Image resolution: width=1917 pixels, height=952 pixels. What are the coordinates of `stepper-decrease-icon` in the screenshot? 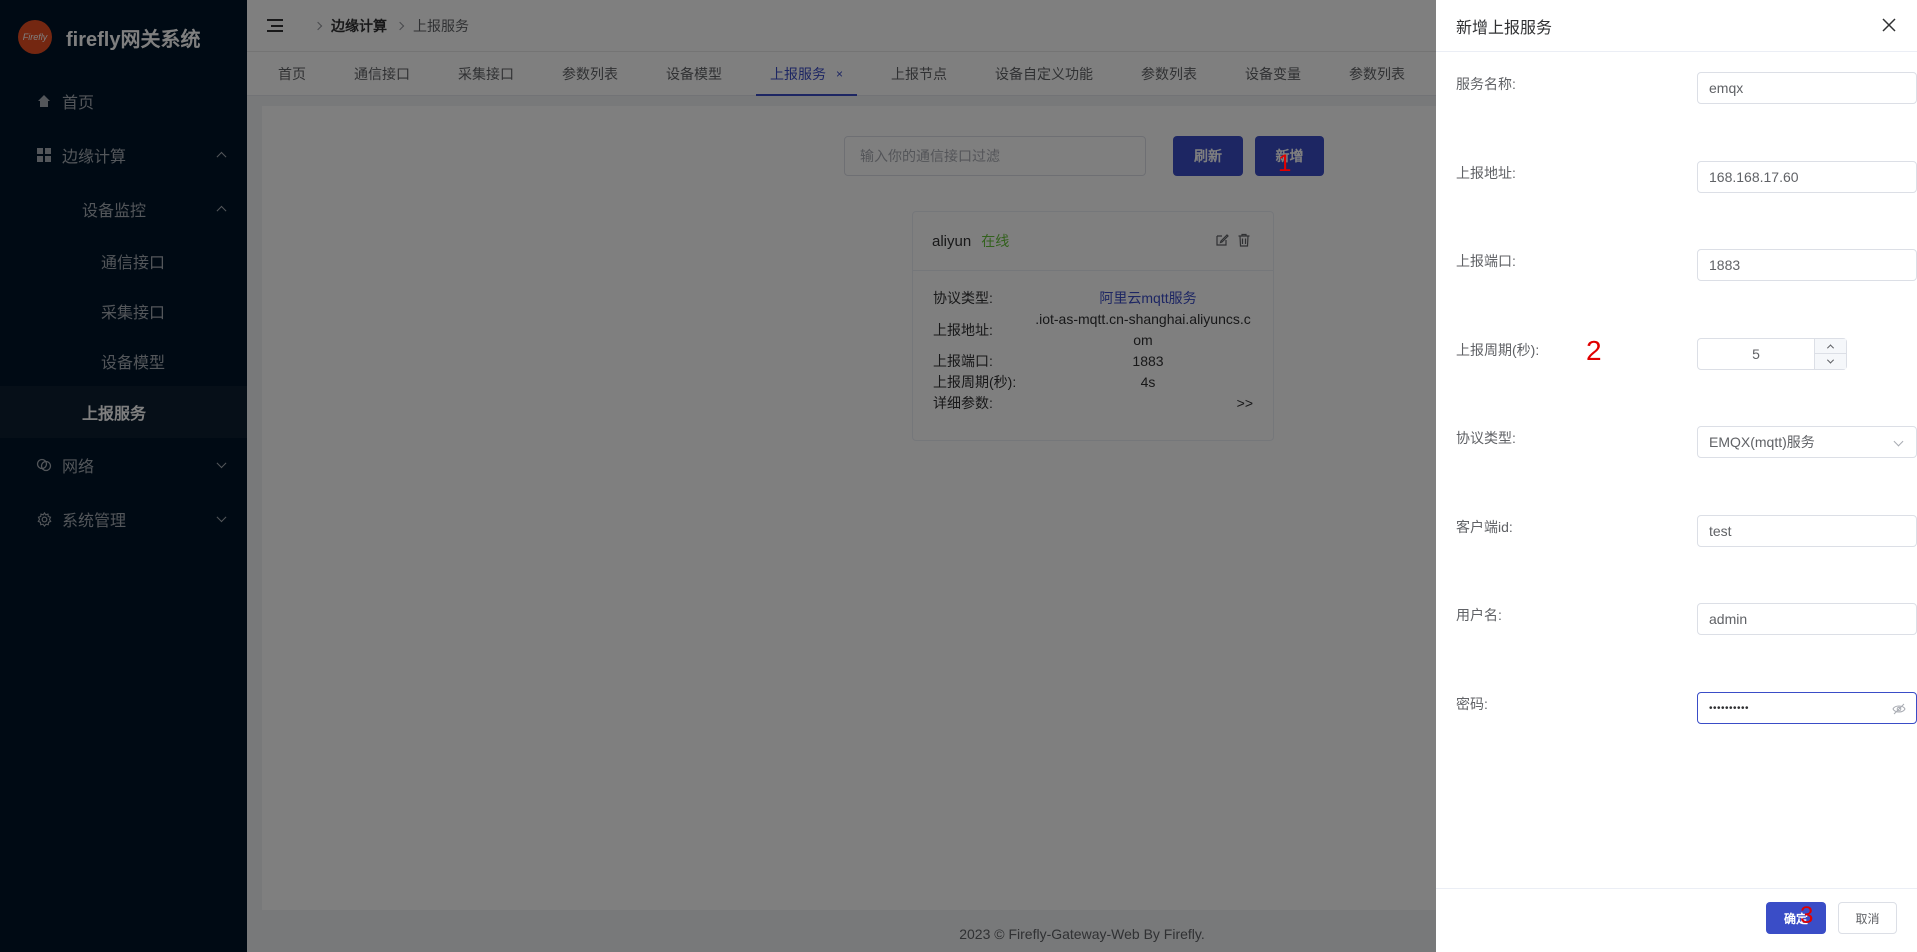 It's located at (1830, 361).